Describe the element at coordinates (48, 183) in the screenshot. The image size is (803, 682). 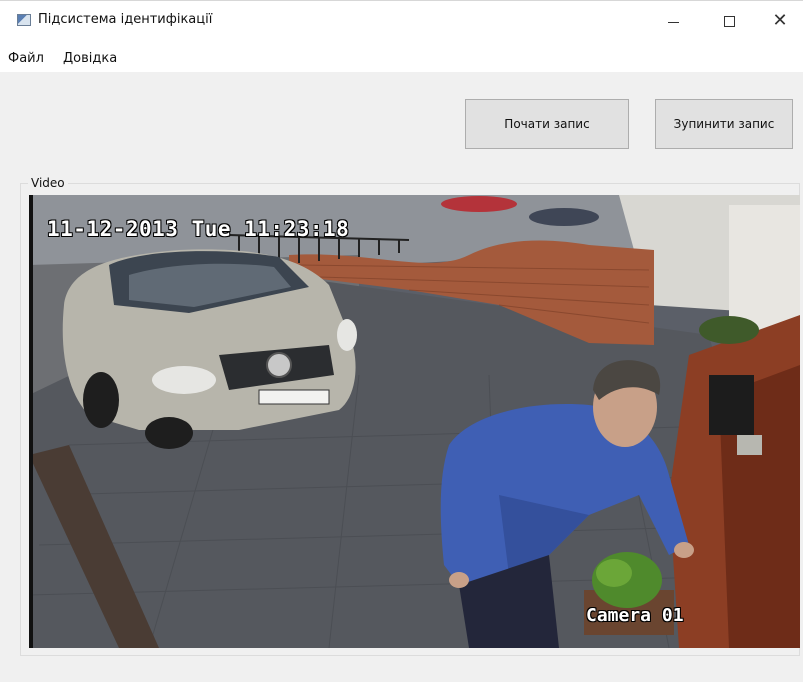
I see `video-group-label: Video` at that location.